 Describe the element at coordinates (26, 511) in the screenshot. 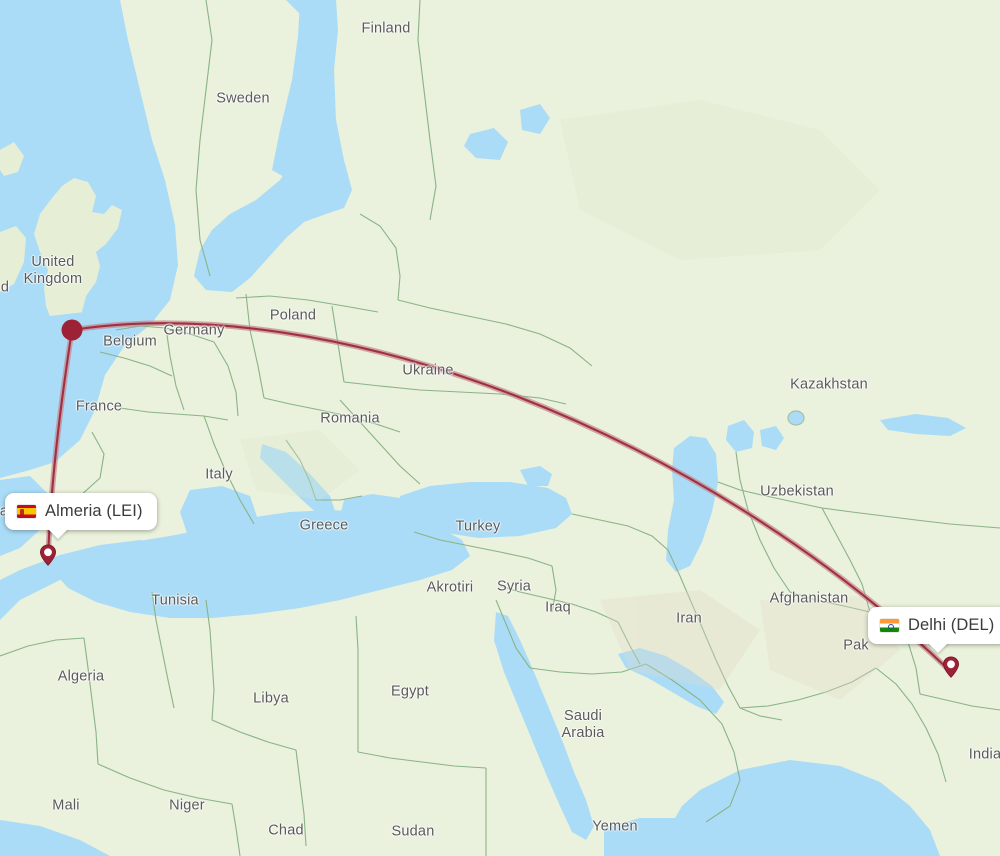

I see `es-flag-icon` at that location.